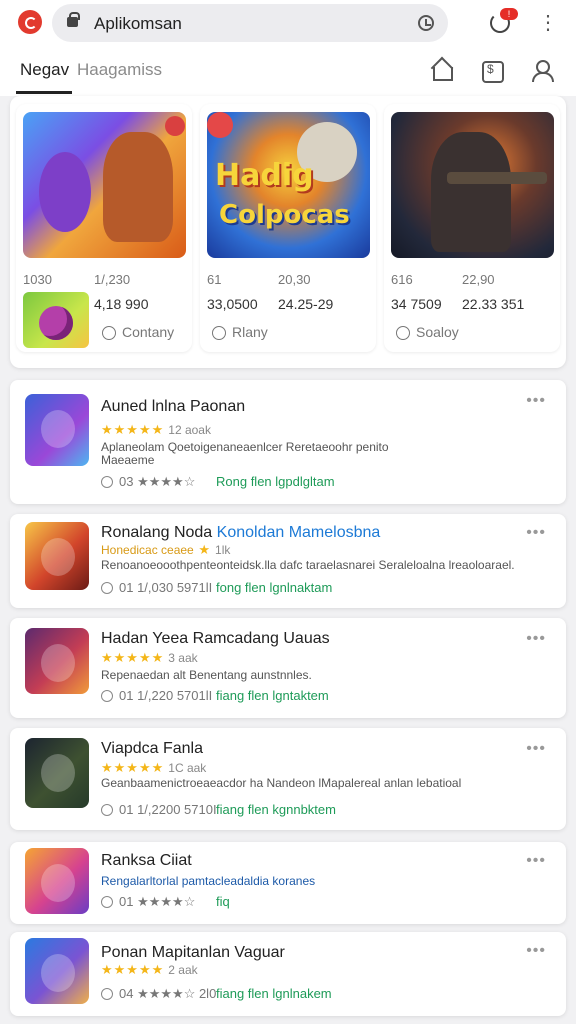  What do you see at coordinates (149, 657) in the screenshot?
I see `app-stars: ★★★★★ 3 aak` at bounding box center [149, 657].